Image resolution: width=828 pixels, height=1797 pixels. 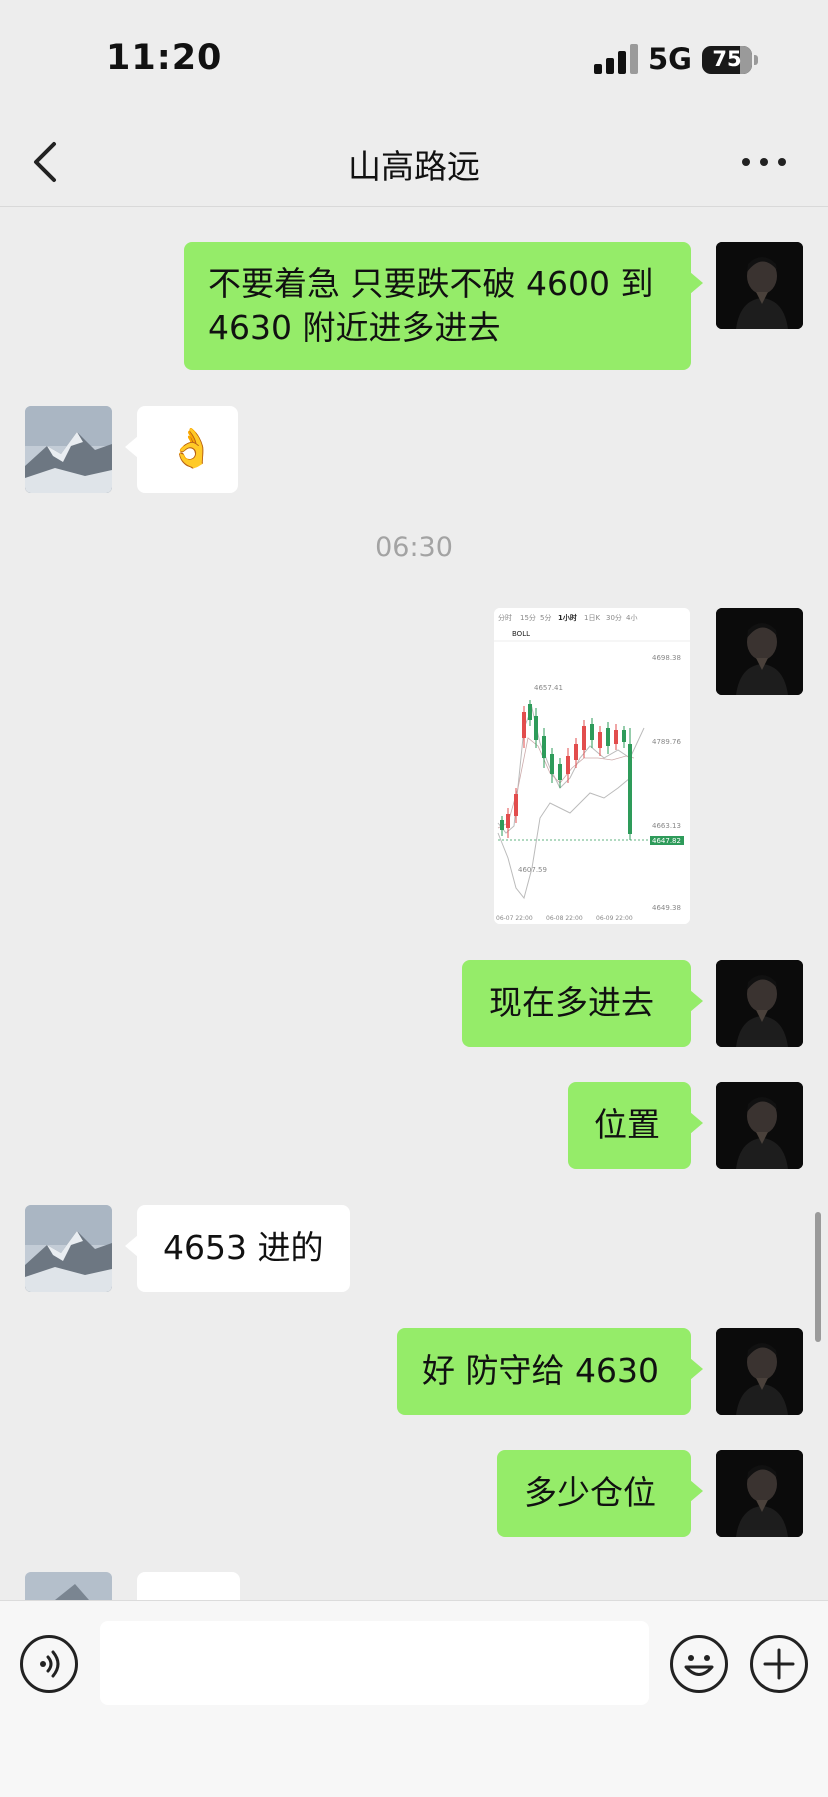 I want to click on price-tick: 4789.76, so click(x=666, y=742).